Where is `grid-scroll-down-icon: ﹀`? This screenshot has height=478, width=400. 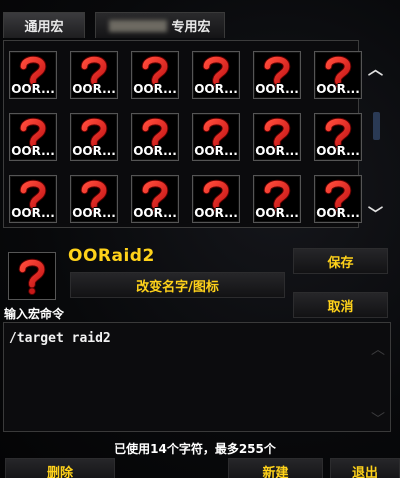
grid-scroll-down-icon: ﹀ is located at coordinates (375, 213).